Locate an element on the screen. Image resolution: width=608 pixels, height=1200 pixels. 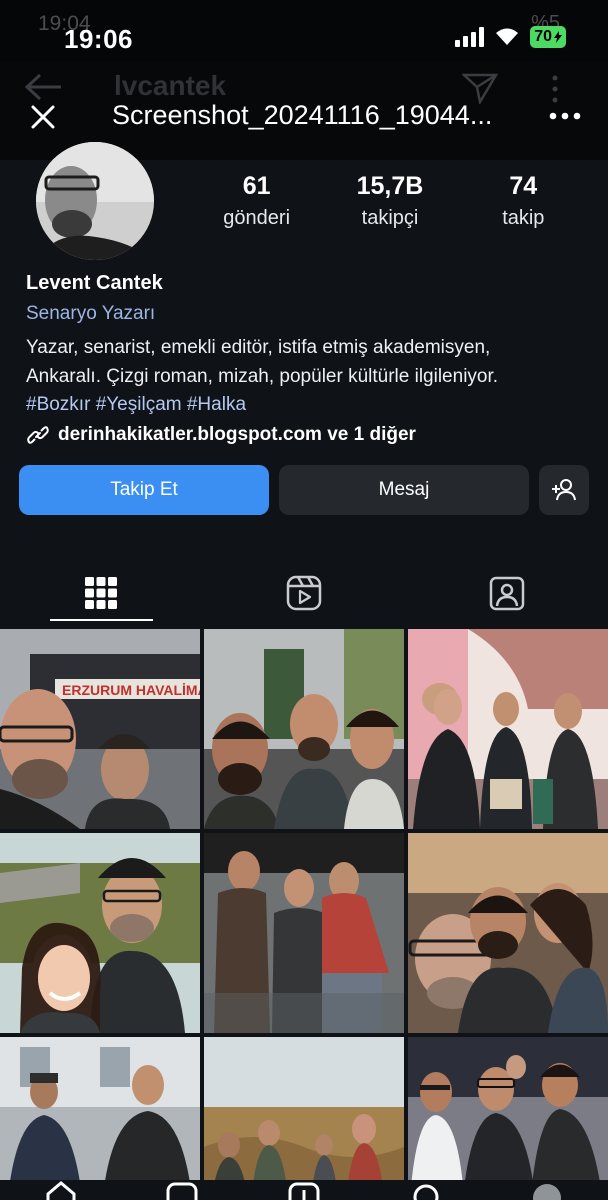
profile-tabs is located at coordinates (304, 592).